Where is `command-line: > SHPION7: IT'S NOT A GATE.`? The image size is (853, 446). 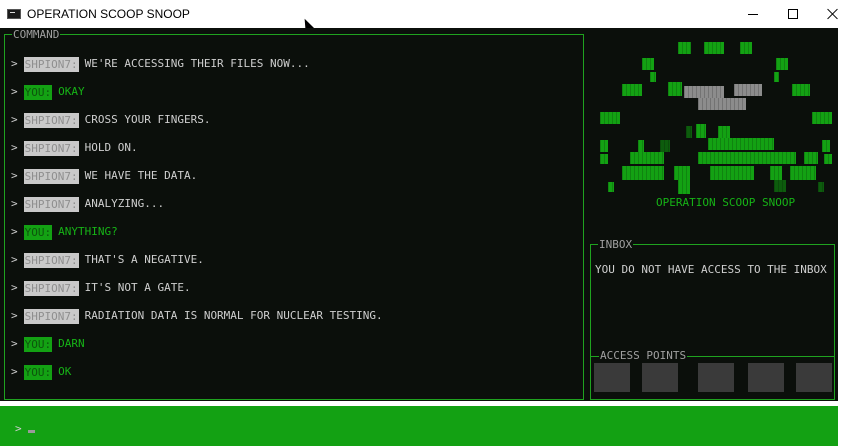 command-line: > SHPION7: IT'S NOT A GATE. is located at coordinates (101, 288).